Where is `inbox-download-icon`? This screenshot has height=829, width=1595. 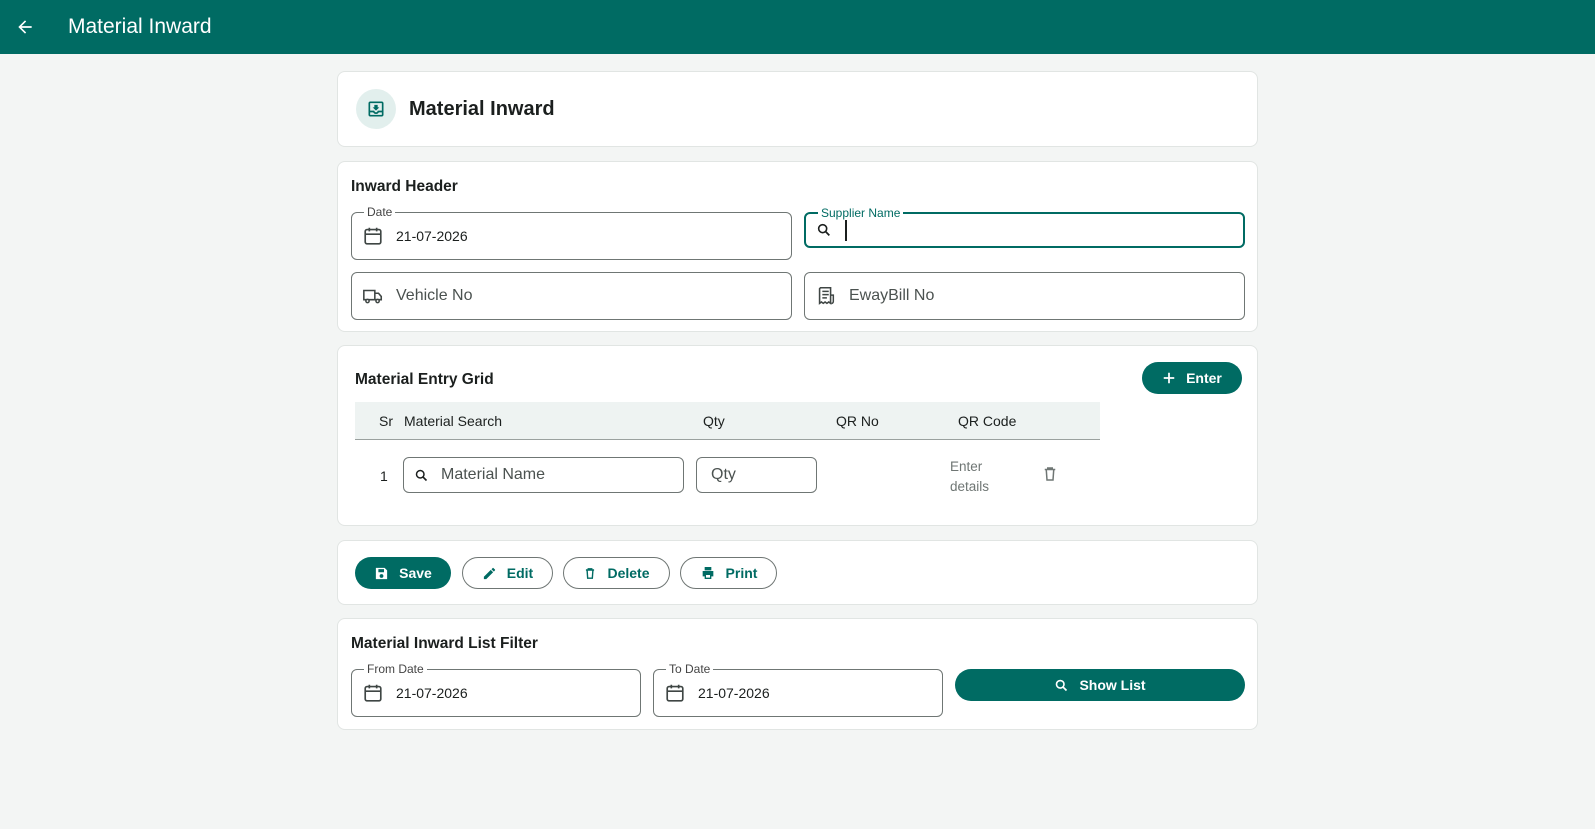 inbox-download-icon is located at coordinates (376, 109).